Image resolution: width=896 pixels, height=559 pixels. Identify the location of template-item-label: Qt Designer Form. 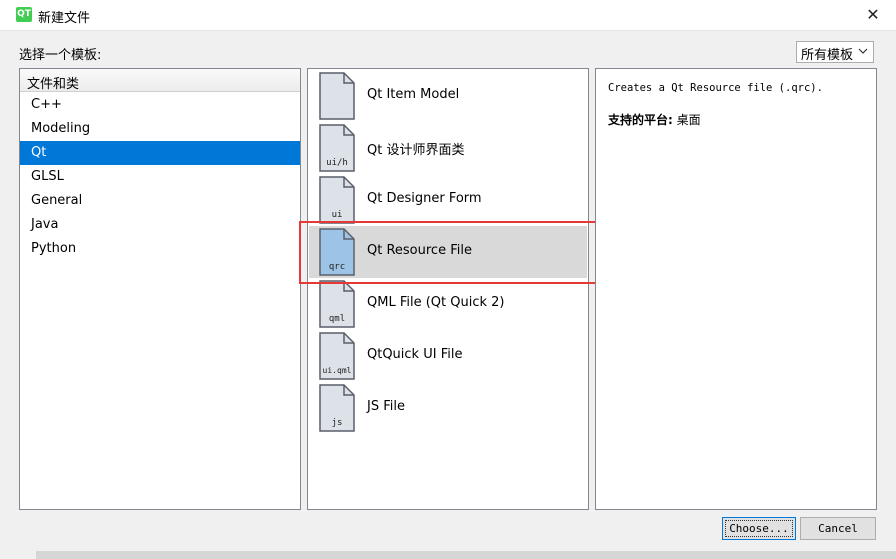
(424, 198).